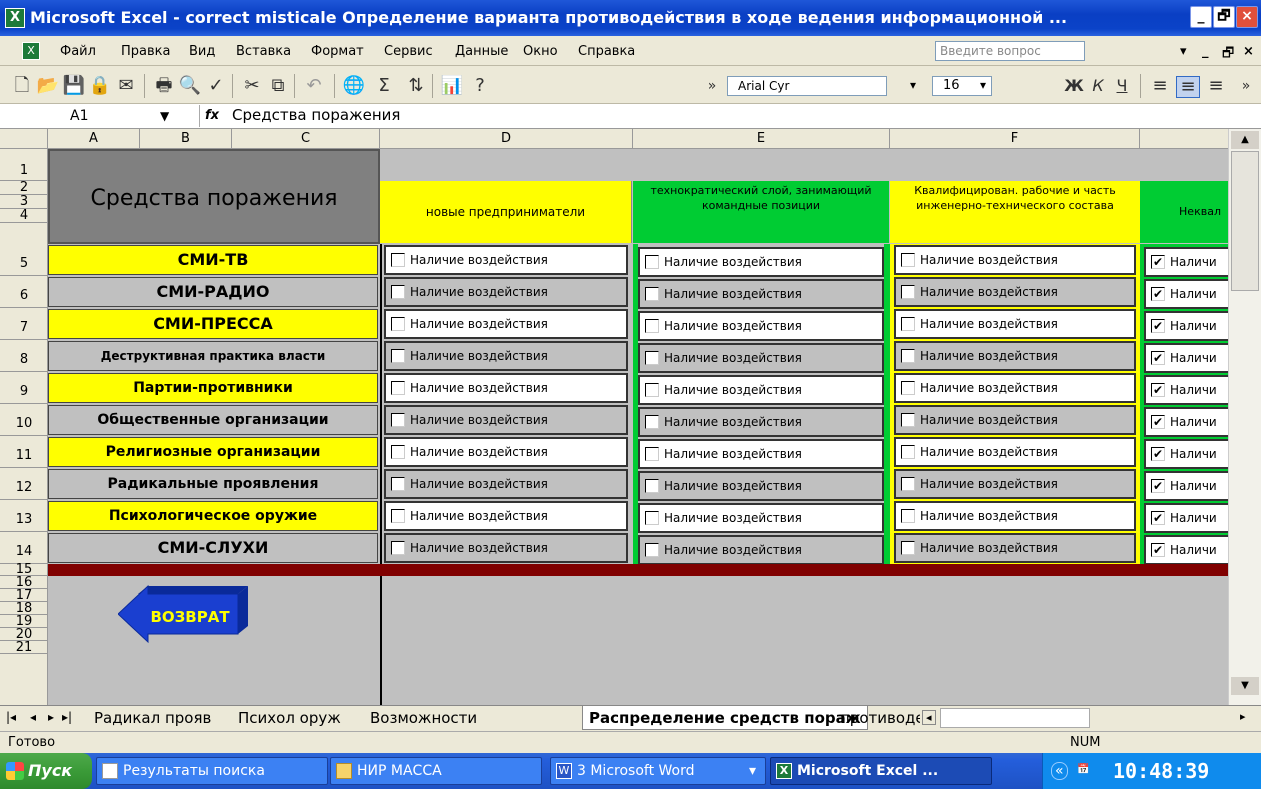 Image resolution: width=1261 pixels, height=789 pixels. What do you see at coordinates (1245, 140) in the screenshot?
I see `scroll-up-icon: ▲` at bounding box center [1245, 140].